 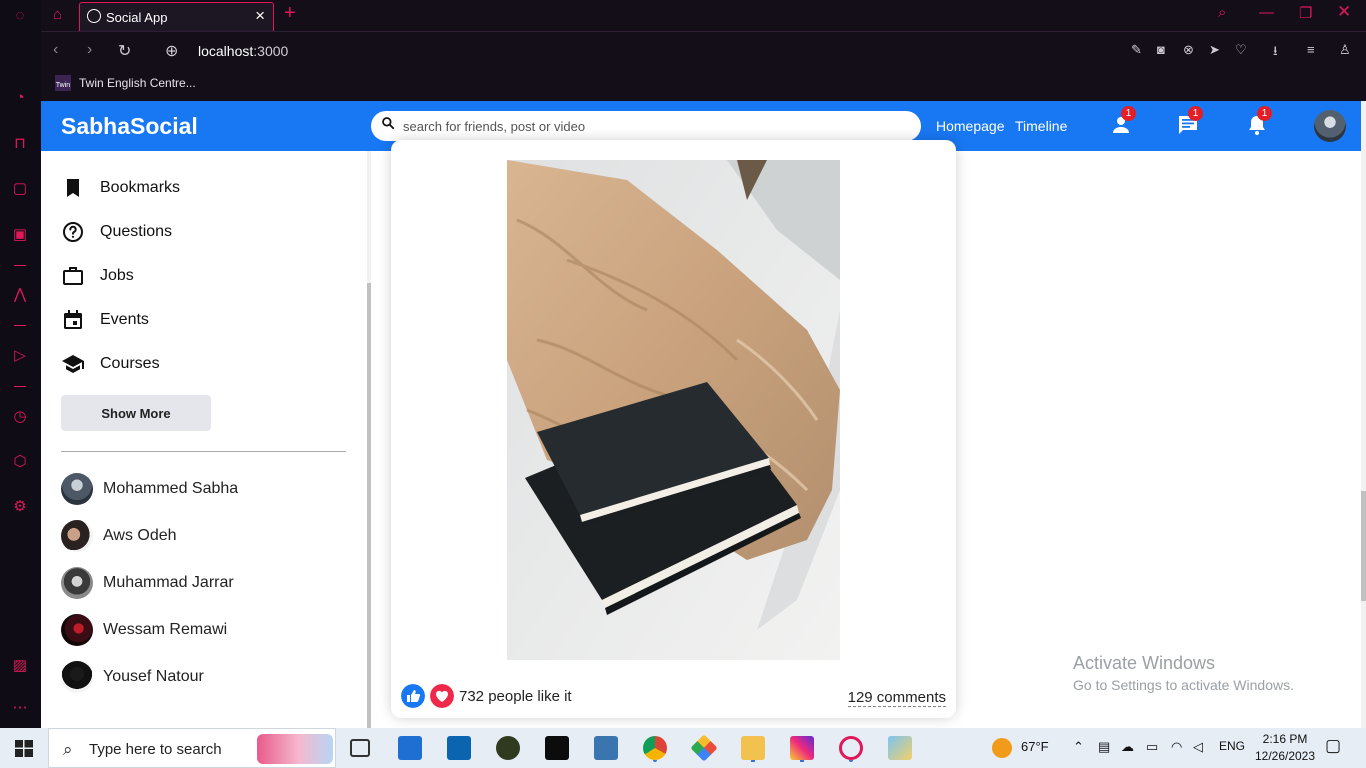 I want to click on player-icon: ▷, so click(x=20, y=356).